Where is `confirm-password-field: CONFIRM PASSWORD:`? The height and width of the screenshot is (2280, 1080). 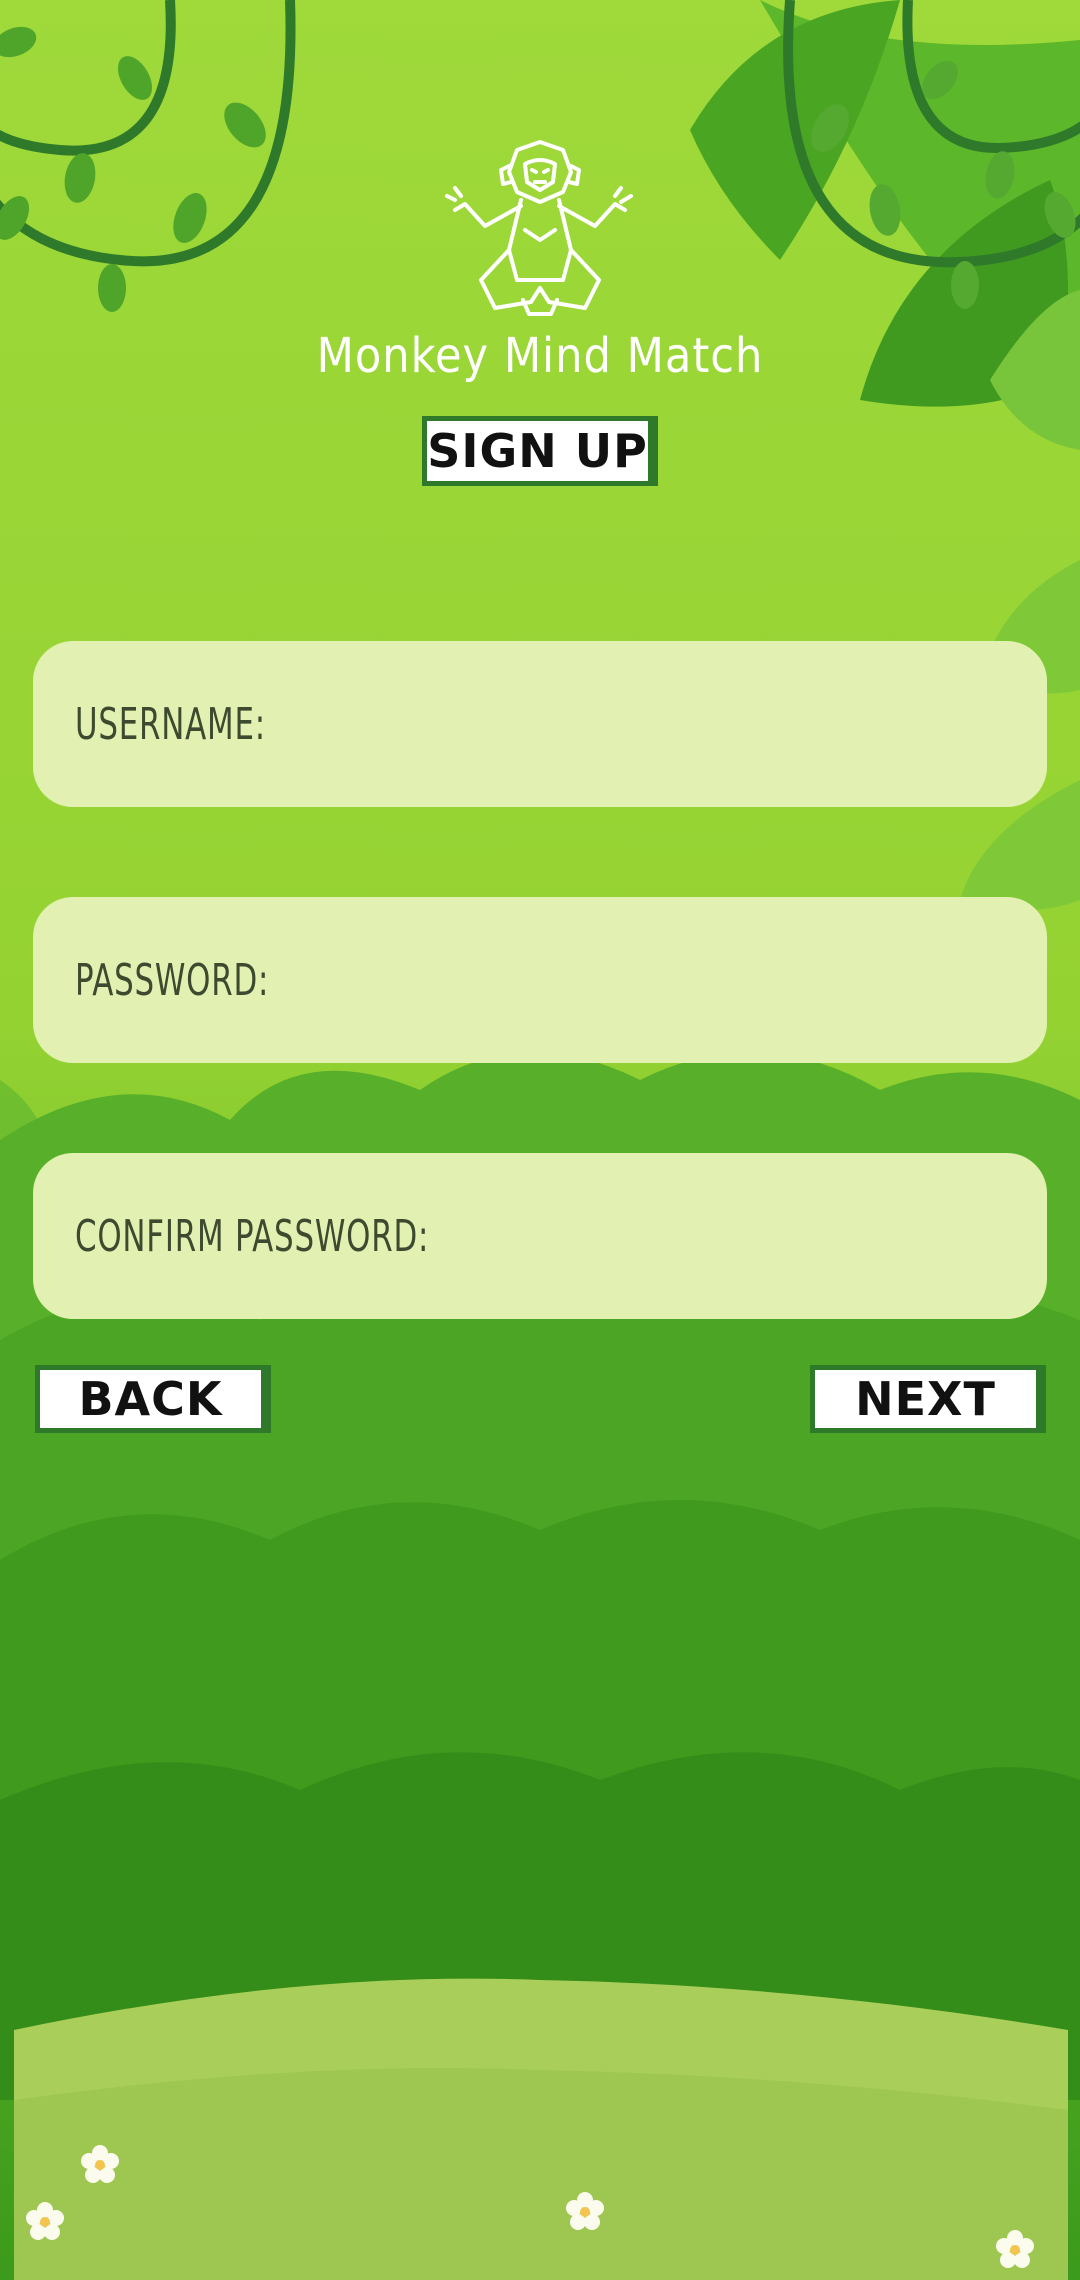
confirm-password-field: CONFIRM PASSWORD: is located at coordinates (540, 1236).